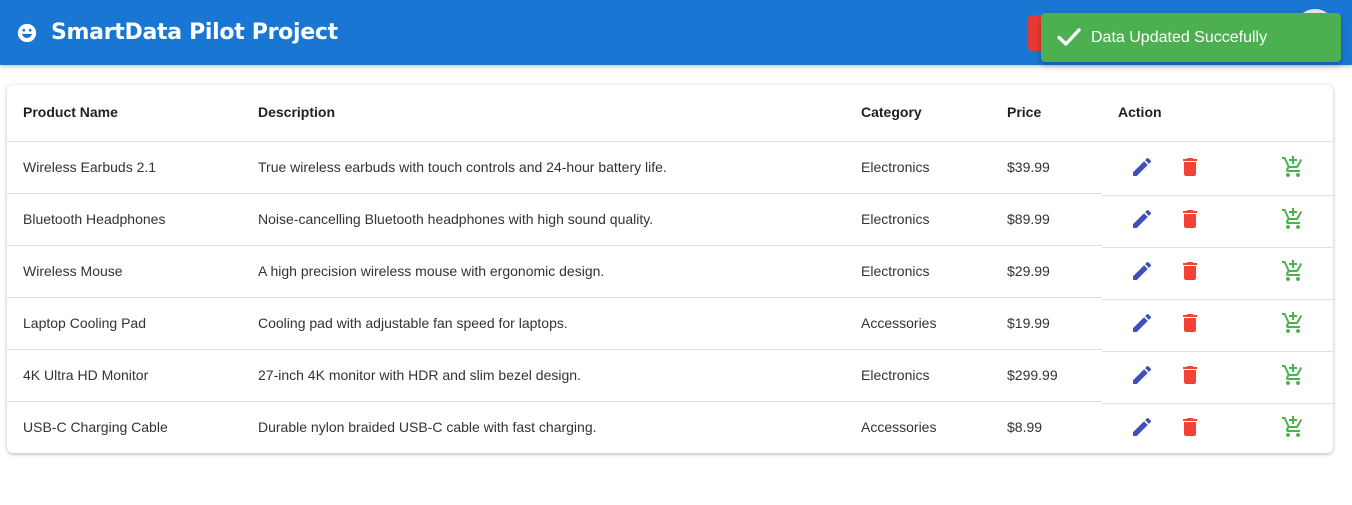 This screenshot has width=1352, height=505. Describe the element at coordinates (84, 323) in the screenshot. I see `cell-product-name: Laptop Cooling Pad` at that location.